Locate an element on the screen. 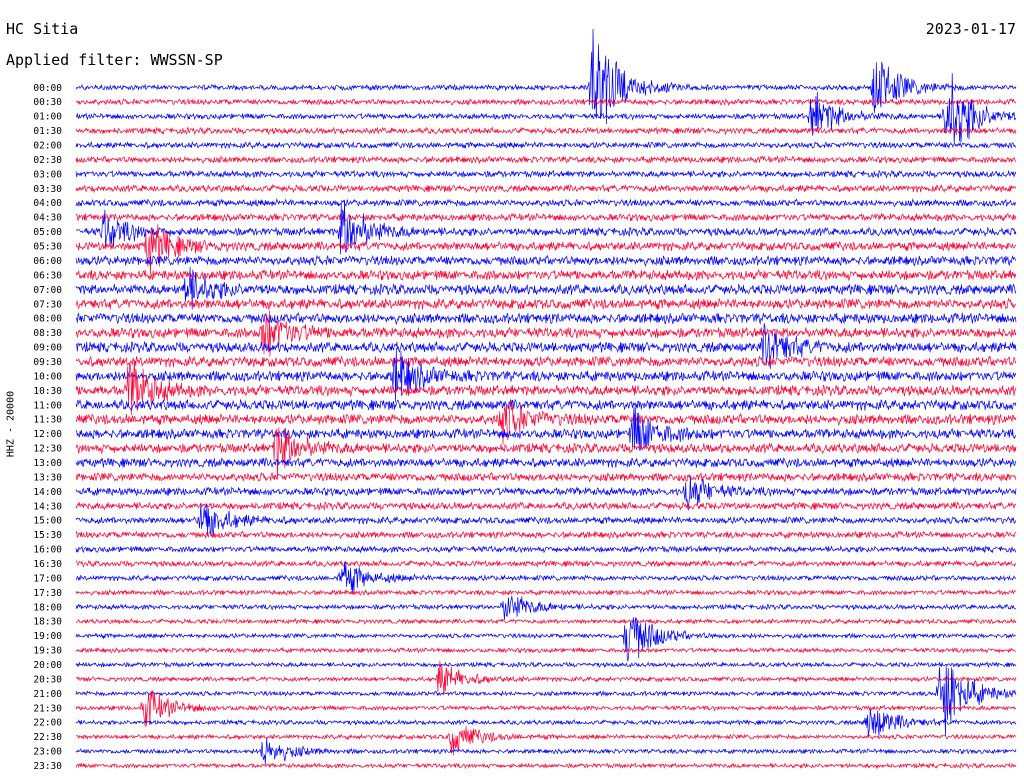 Image resolution: width=1024 pixels, height=780 pixels. time-label-2030: 20:30 is located at coordinates (47, 679).